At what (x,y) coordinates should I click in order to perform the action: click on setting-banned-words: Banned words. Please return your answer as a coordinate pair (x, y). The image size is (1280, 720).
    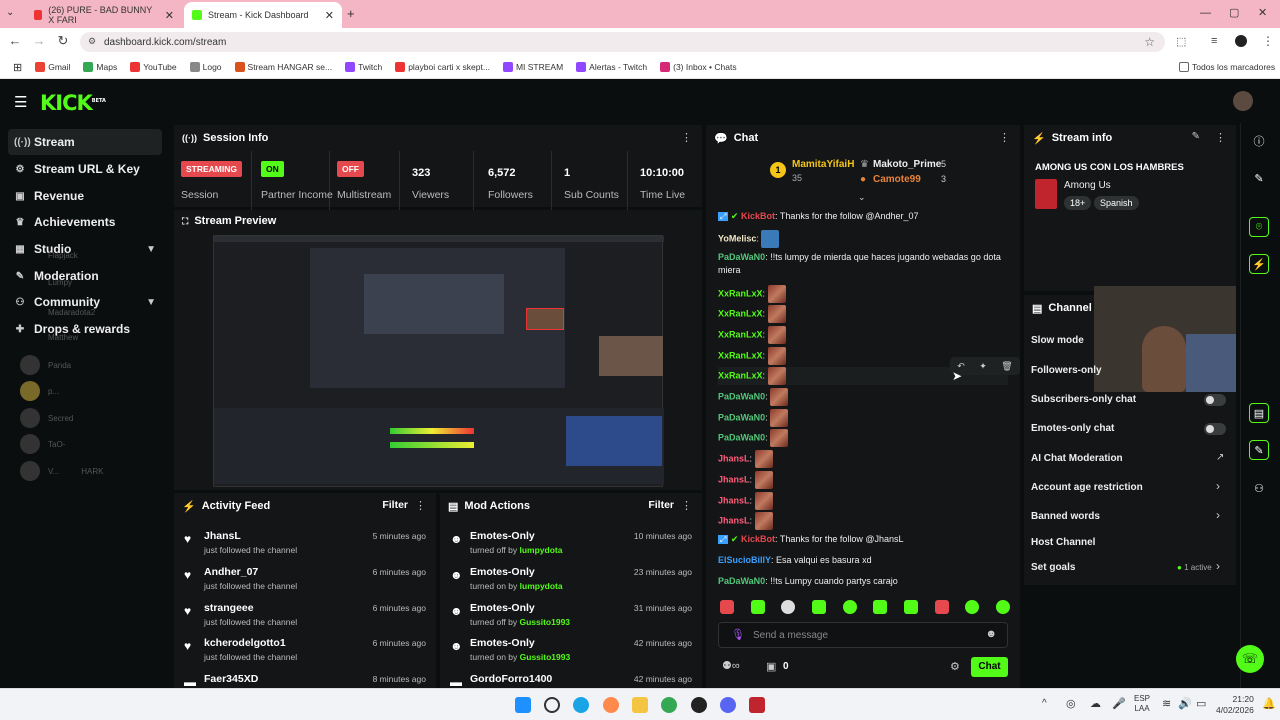
    Looking at the image, I should click on (1065, 516).